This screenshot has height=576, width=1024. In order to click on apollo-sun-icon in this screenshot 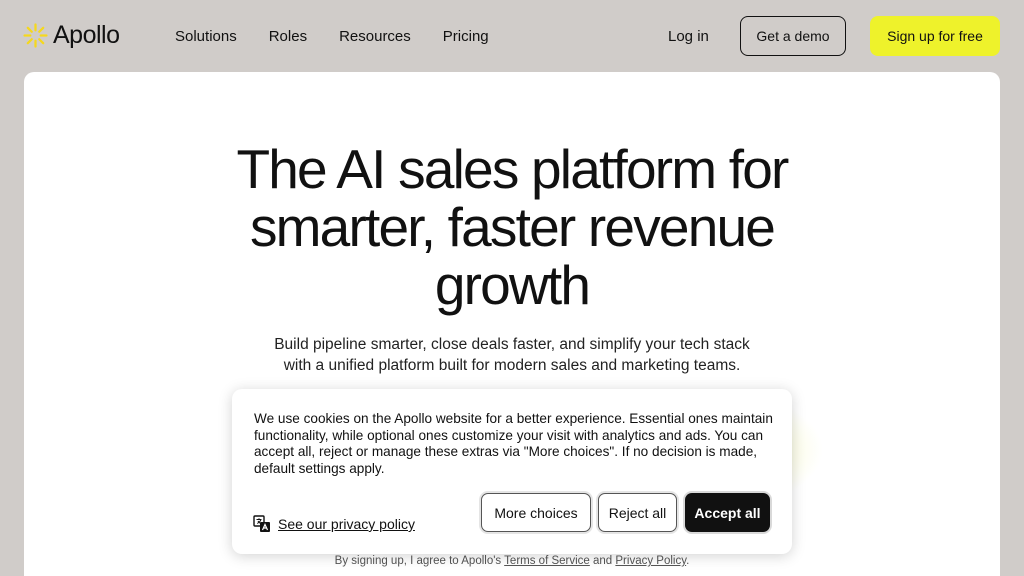, I will do `click(35, 35)`.